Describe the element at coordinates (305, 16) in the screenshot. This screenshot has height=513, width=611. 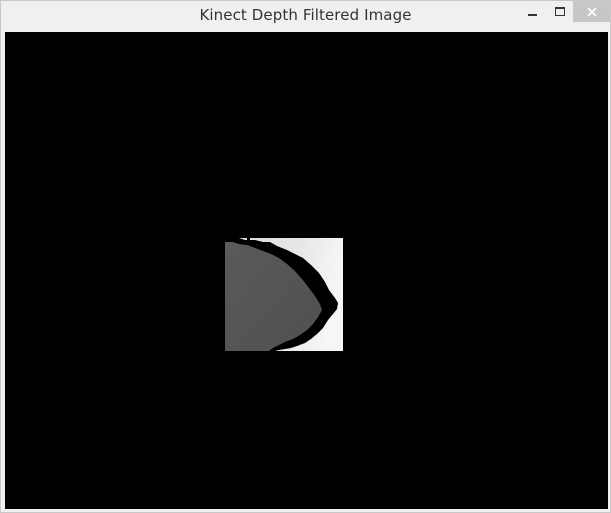
I see `title-bar: Kinect Depth Filtered Image` at that location.